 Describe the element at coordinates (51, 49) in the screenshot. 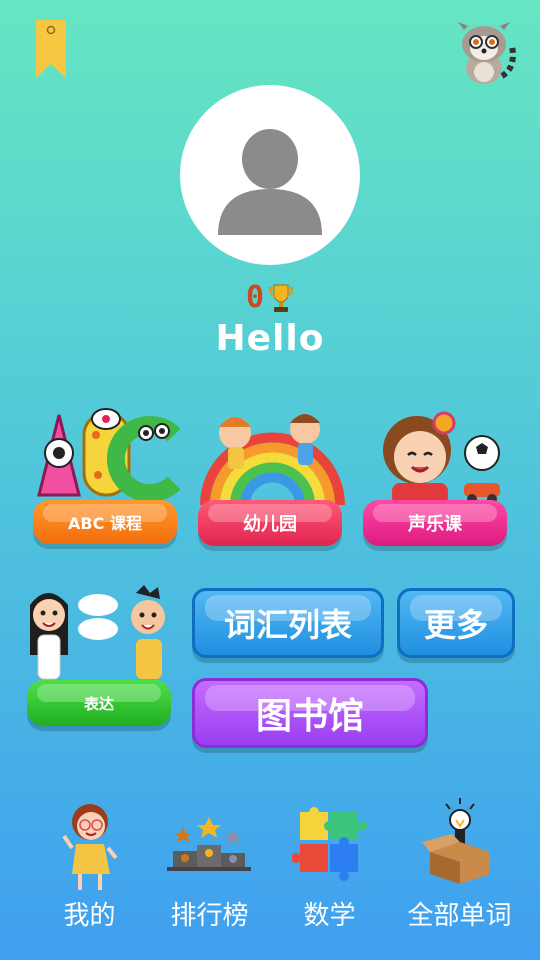

I see `bookmark-icon` at that location.